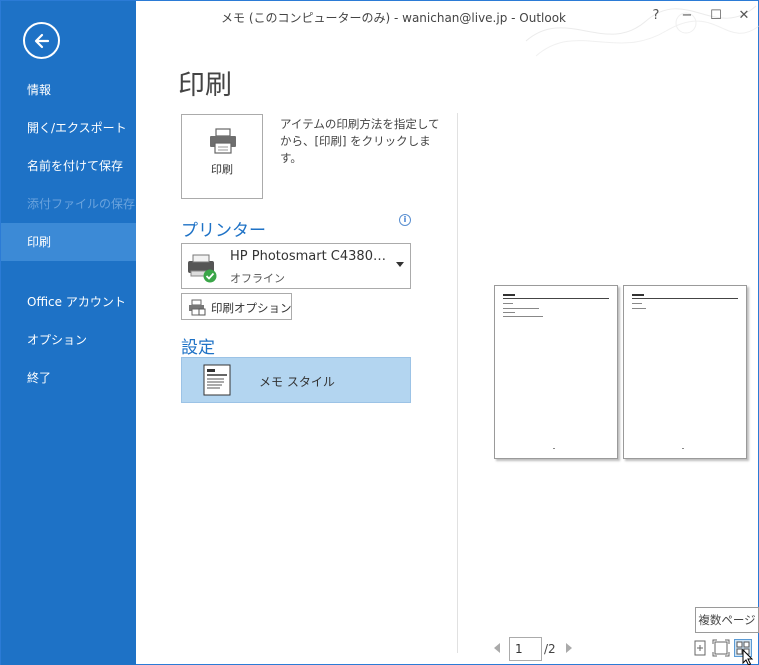 The width and height of the screenshot is (759, 665). I want to click on print-options-icon, so click(197, 307).